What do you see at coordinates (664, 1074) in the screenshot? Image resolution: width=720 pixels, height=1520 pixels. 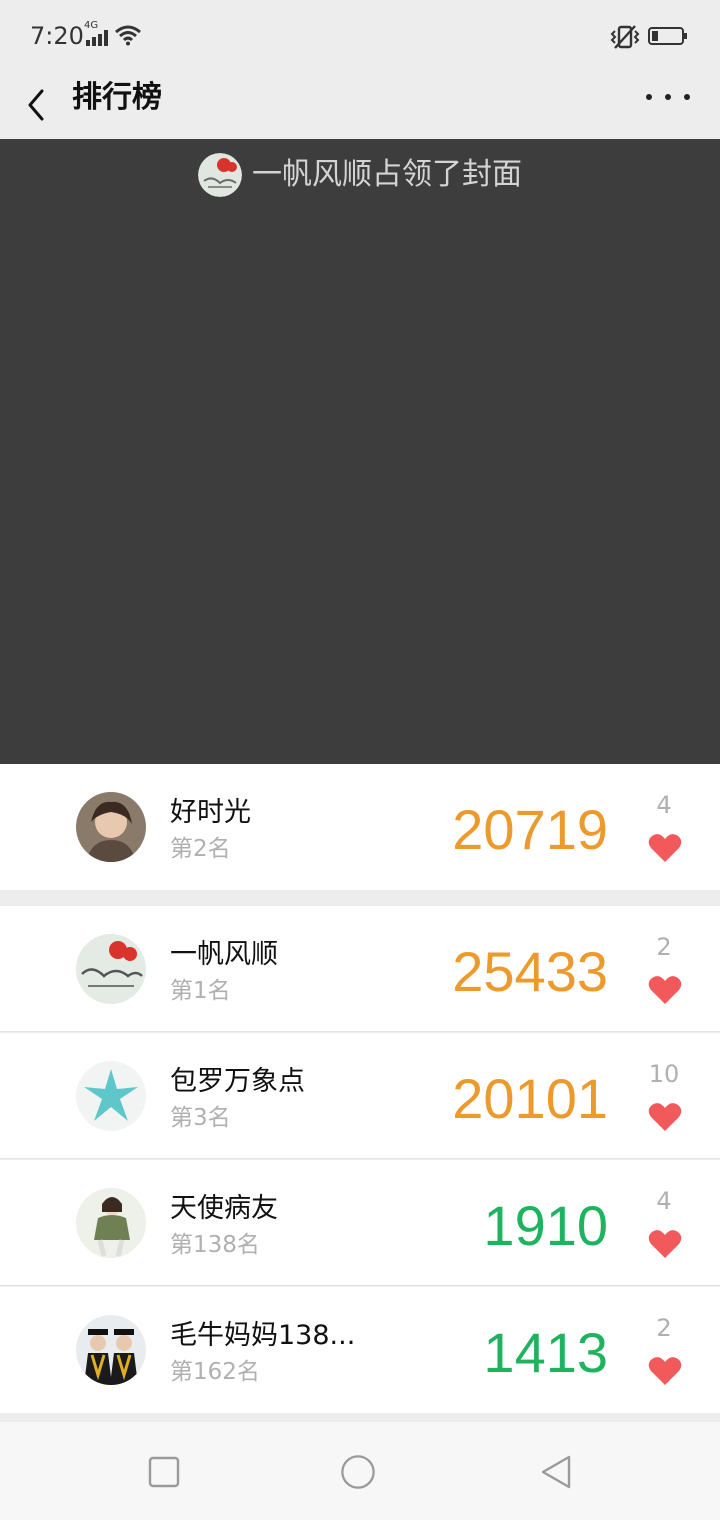 I see `like-count: 10` at bounding box center [664, 1074].